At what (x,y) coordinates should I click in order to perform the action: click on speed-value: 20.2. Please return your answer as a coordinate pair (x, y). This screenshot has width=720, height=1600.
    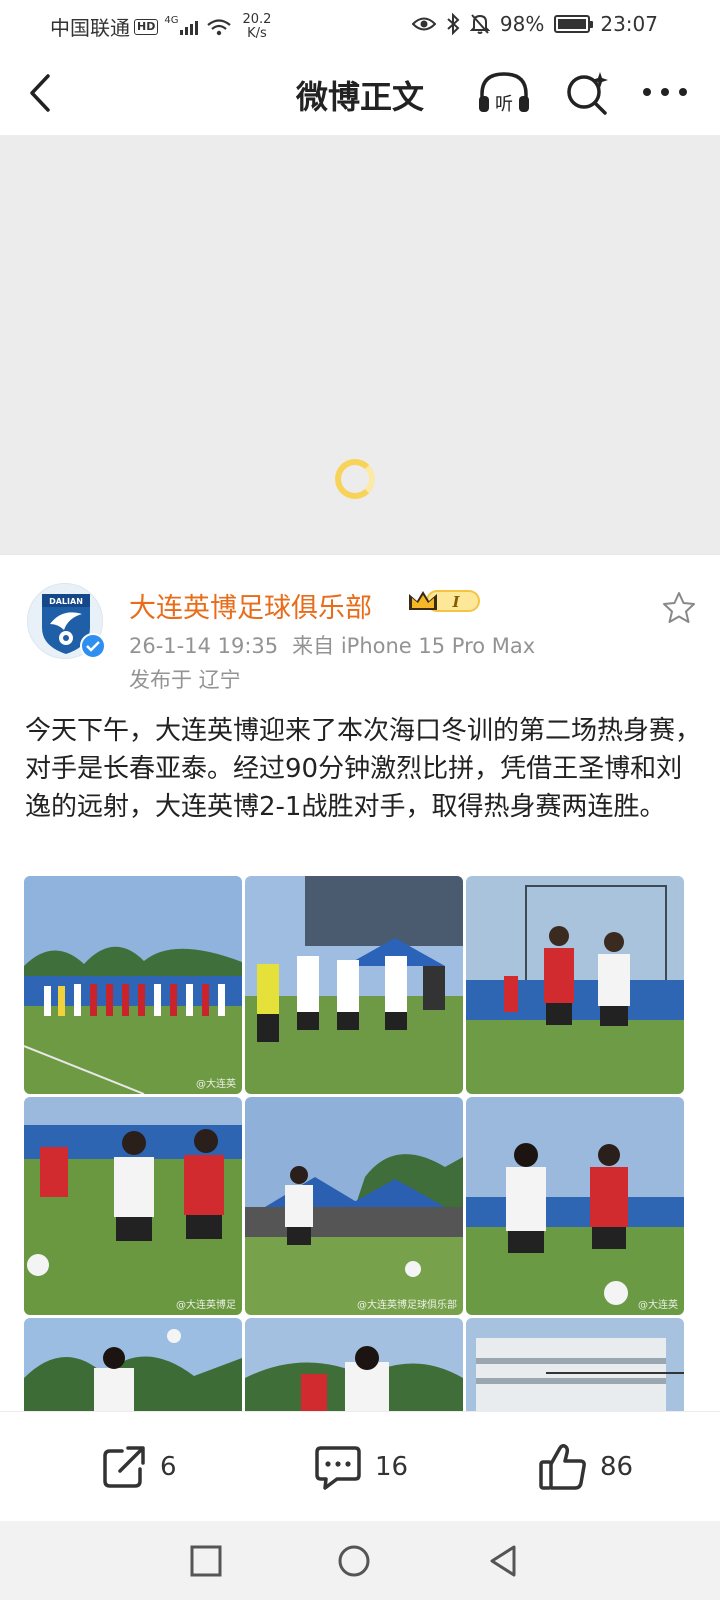
    Looking at the image, I should click on (257, 19).